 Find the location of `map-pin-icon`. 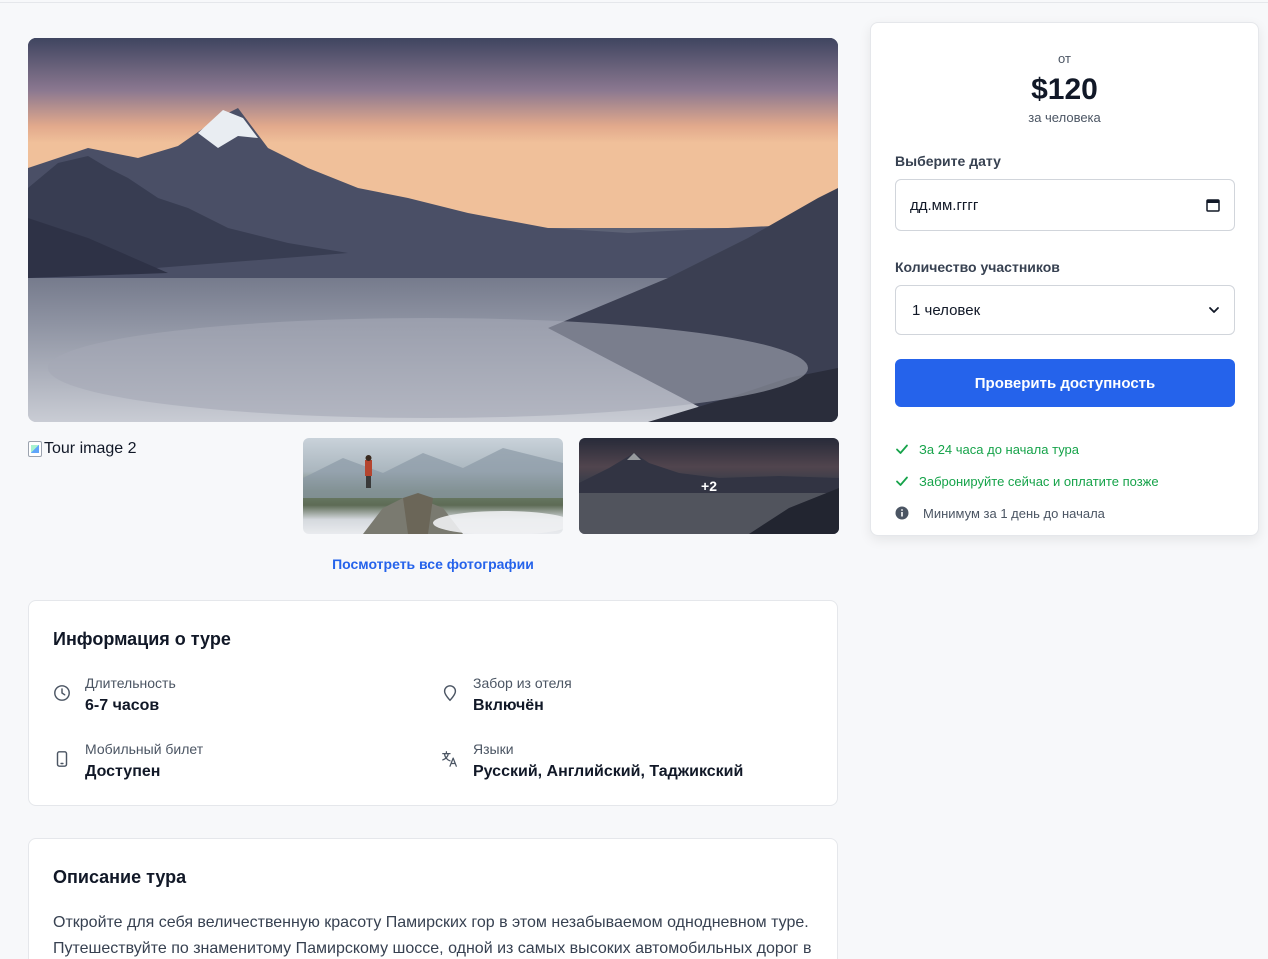

map-pin-icon is located at coordinates (450, 693).